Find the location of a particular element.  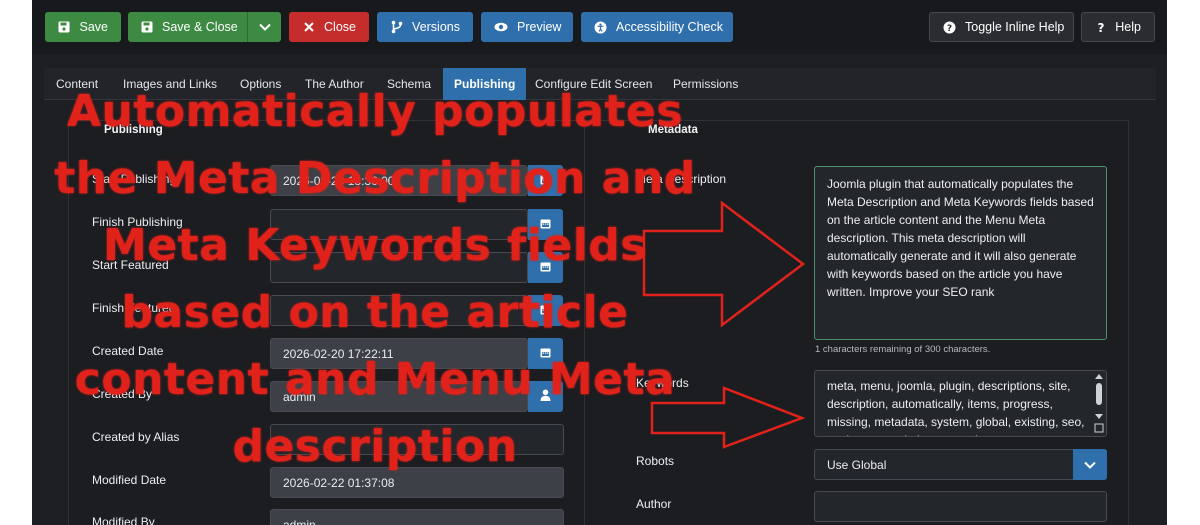

code-branch-icon is located at coordinates (396, 27).